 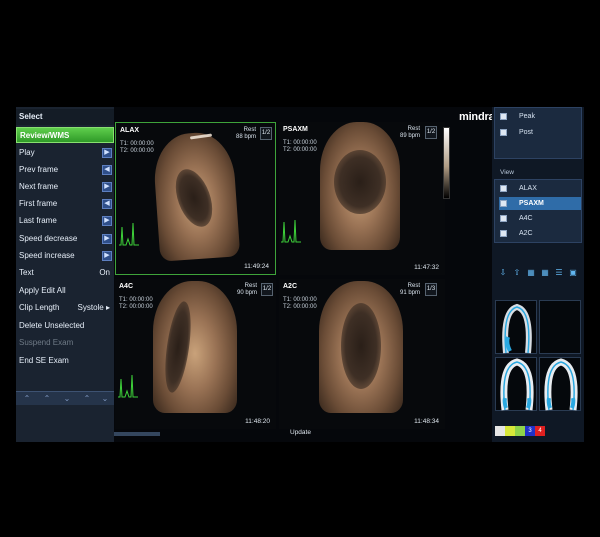 What do you see at coordinates (545, 273) in the screenshot?
I see `grid-icon: ▦` at bounding box center [545, 273].